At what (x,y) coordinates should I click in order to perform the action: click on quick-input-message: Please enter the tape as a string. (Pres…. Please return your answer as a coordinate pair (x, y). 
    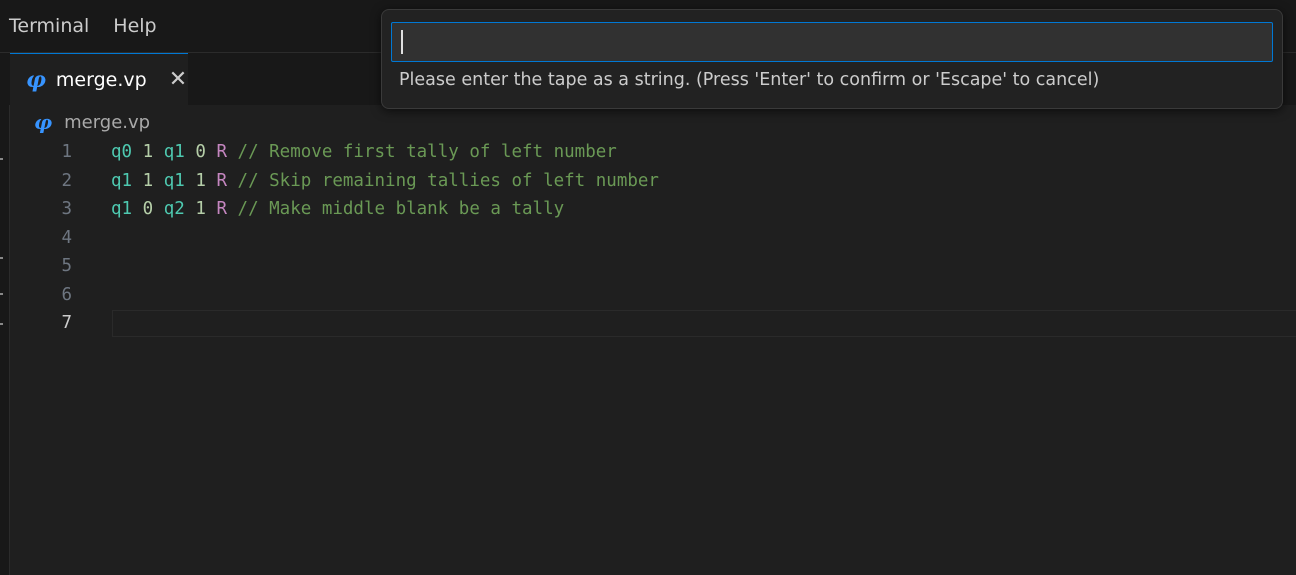
    Looking at the image, I should click on (749, 80).